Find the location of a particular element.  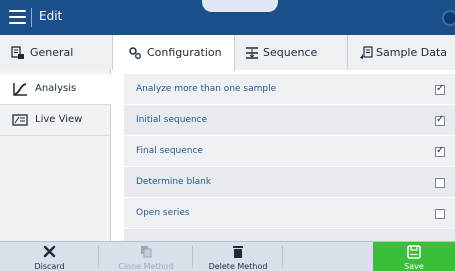

clone-method-button: Clone Method is located at coordinates (146, 256).